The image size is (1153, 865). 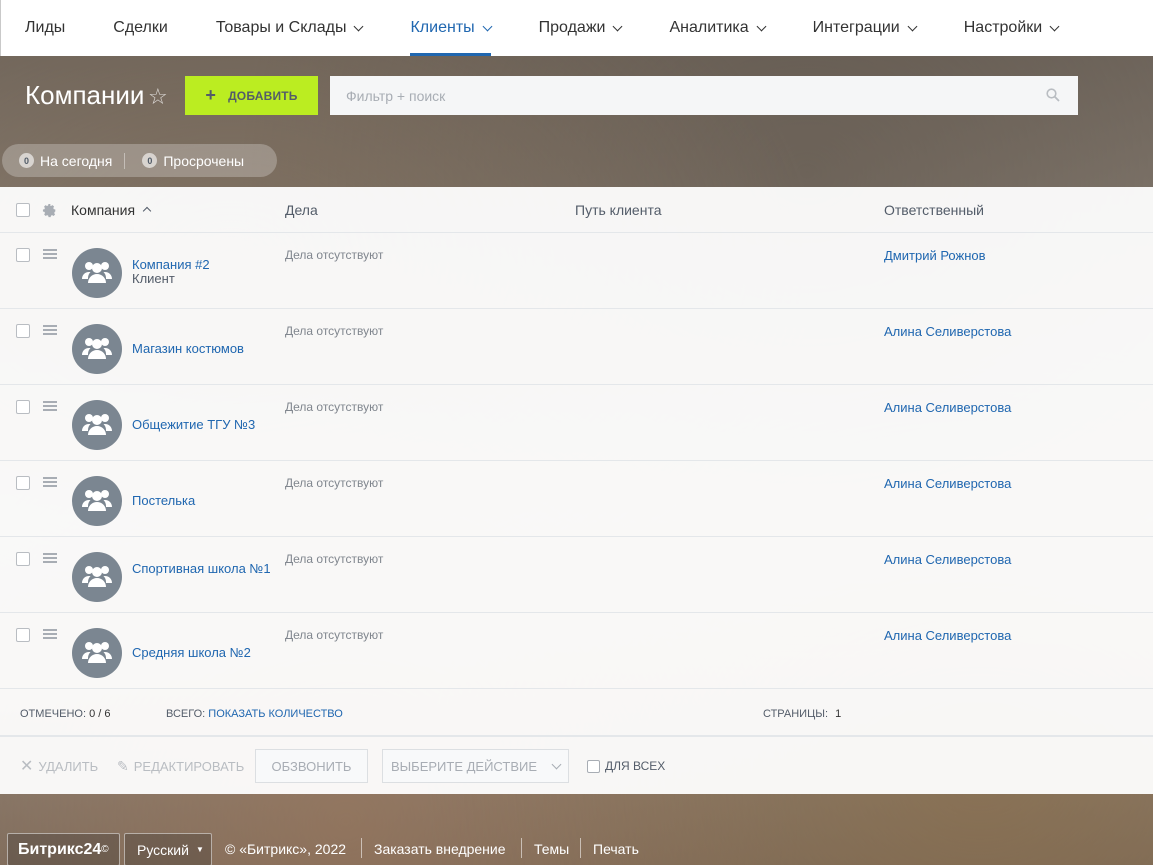 I want to click on language-select: Русский ▼, so click(x=168, y=849).